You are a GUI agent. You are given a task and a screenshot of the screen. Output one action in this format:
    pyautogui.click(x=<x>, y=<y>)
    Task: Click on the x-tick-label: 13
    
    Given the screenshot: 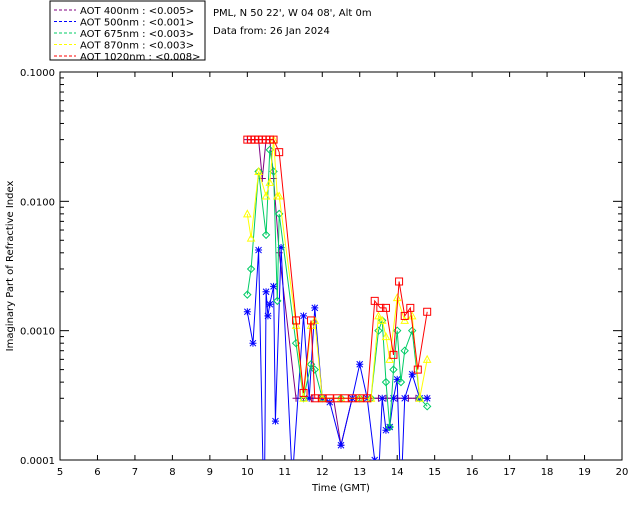 What is the action you would take?
    pyautogui.click(x=359, y=472)
    